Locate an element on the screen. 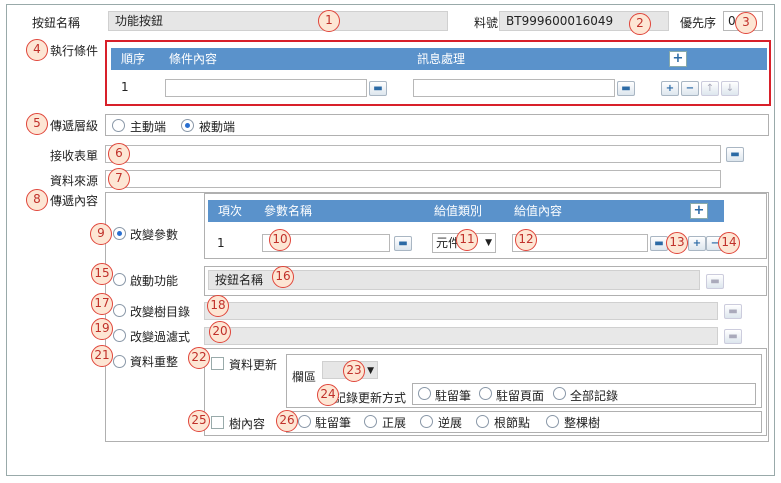  change-tree-label: 改變樹目錄 is located at coordinates (160, 312).